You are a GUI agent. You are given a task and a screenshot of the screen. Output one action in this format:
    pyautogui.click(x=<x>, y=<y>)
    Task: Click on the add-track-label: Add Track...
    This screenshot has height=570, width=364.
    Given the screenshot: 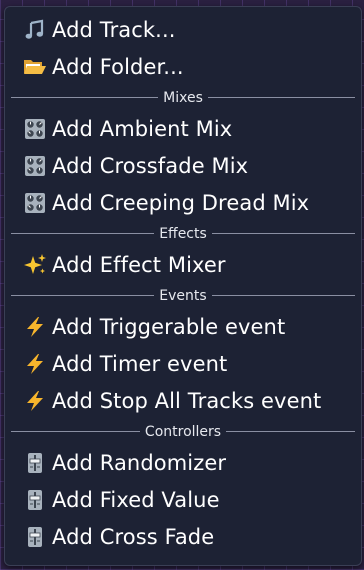 What is the action you would take?
    pyautogui.click(x=114, y=29)
    